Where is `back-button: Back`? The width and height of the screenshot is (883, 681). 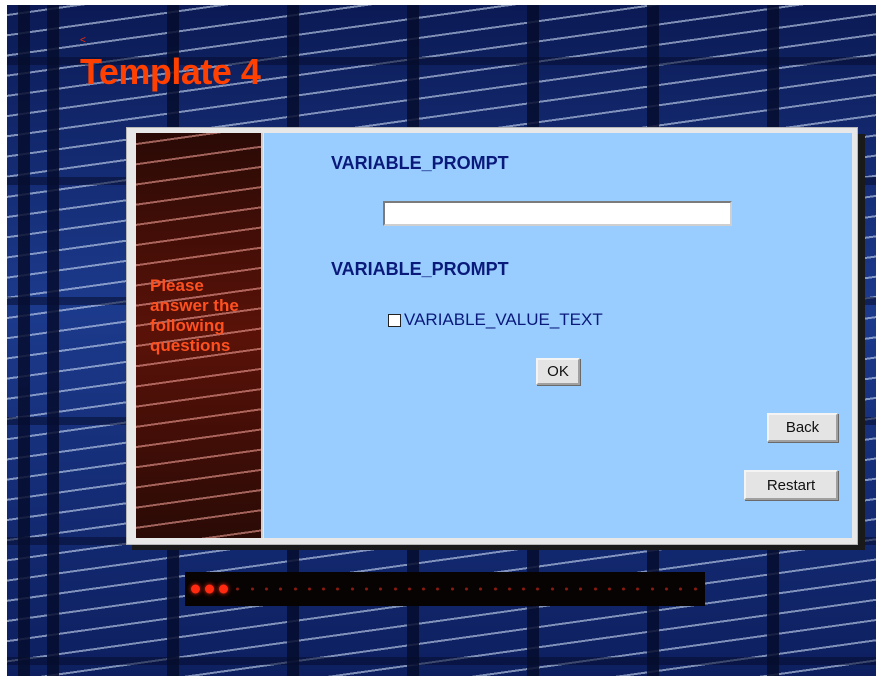 back-button: Back is located at coordinates (802, 427).